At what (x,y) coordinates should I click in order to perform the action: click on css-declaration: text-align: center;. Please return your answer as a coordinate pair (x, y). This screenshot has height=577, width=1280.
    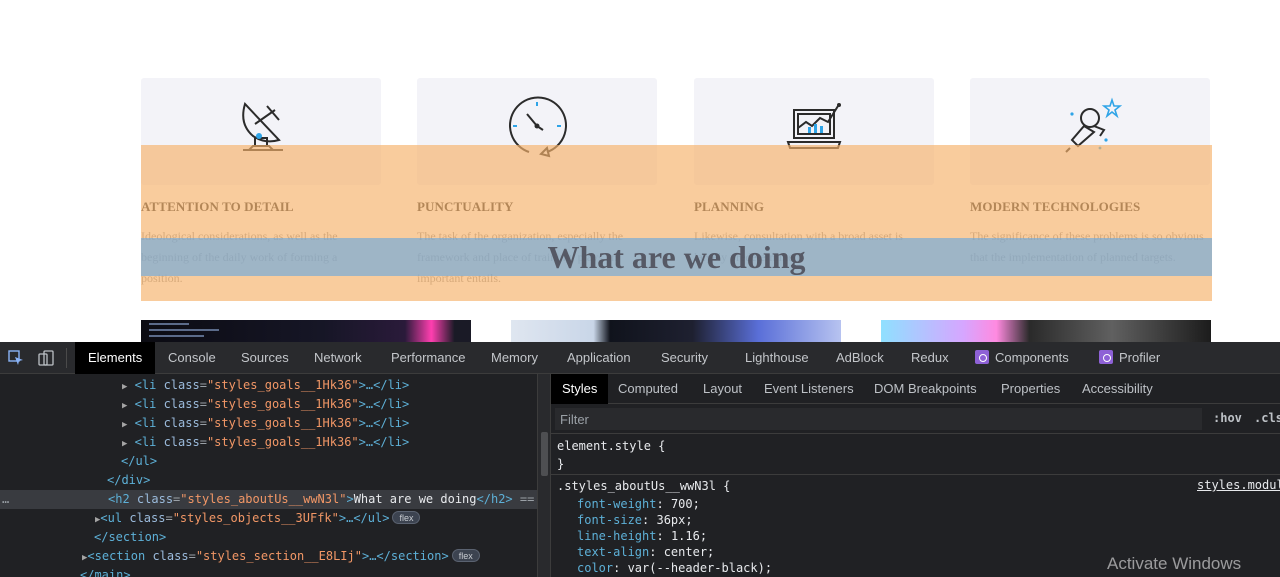
    Looking at the image, I should click on (645, 552).